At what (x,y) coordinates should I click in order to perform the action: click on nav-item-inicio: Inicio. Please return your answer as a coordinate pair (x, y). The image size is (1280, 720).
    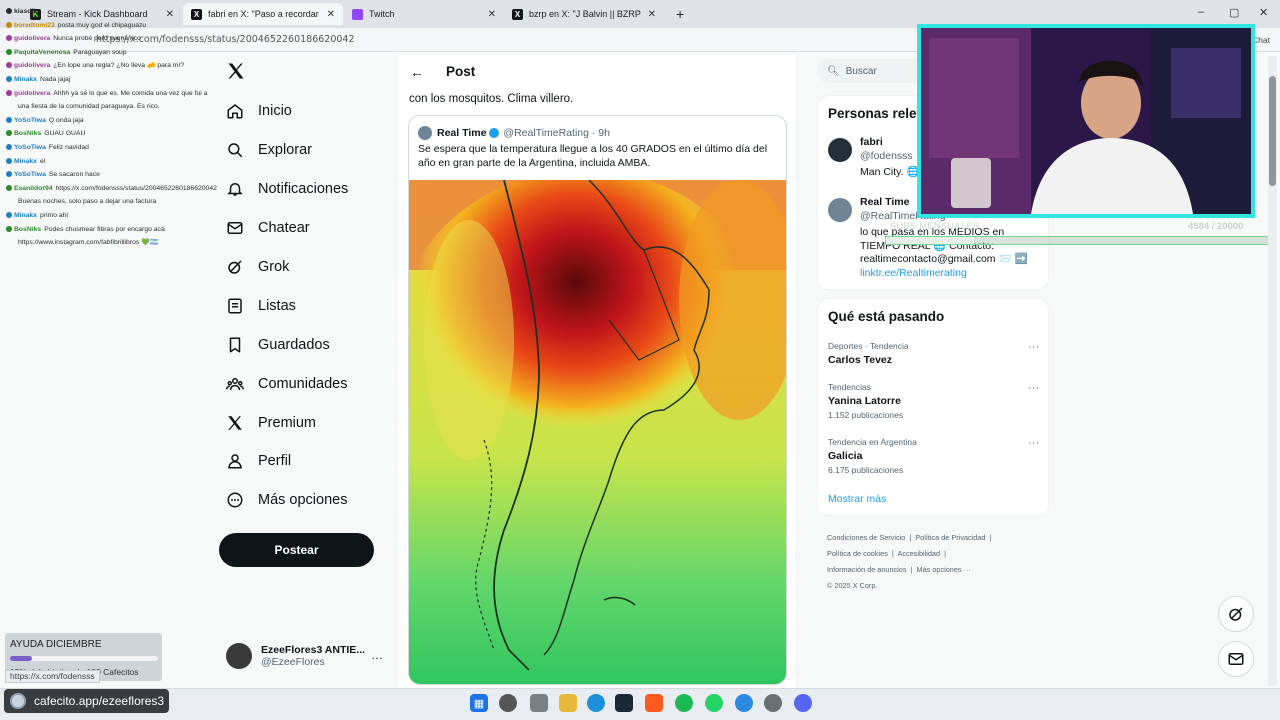
    Looking at the image, I should click on (259, 111).